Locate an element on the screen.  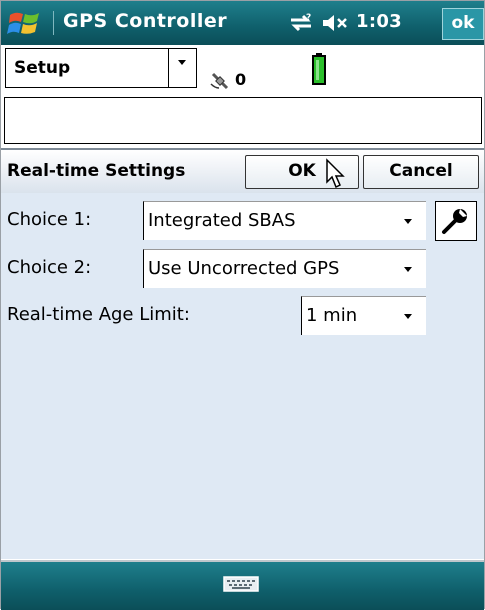
choice1-value: Integrated SBAS is located at coordinates (222, 220).